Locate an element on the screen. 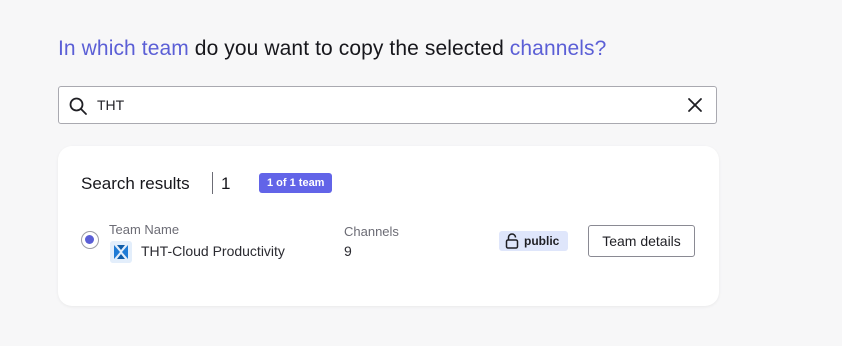  team-name: THT-Cloud Productivity is located at coordinates (213, 251).